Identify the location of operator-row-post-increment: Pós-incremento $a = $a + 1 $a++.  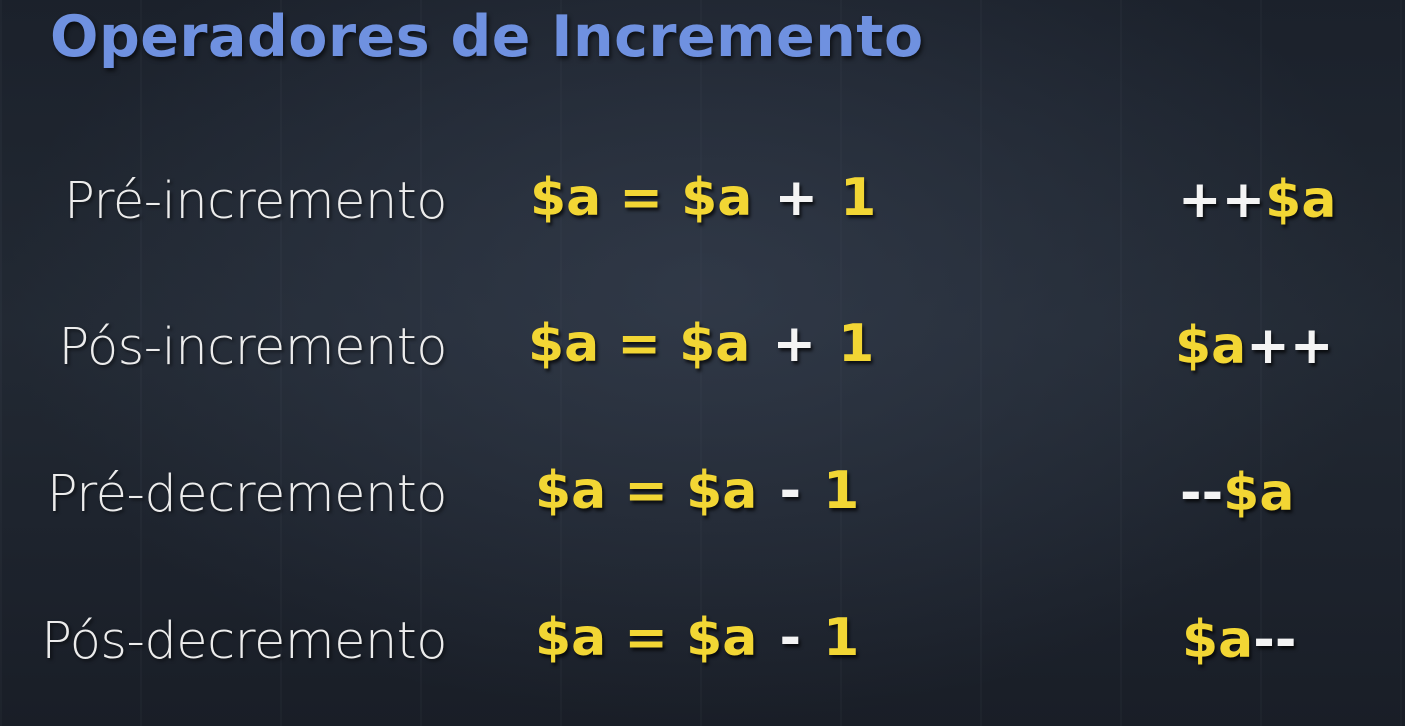
(702, 353).